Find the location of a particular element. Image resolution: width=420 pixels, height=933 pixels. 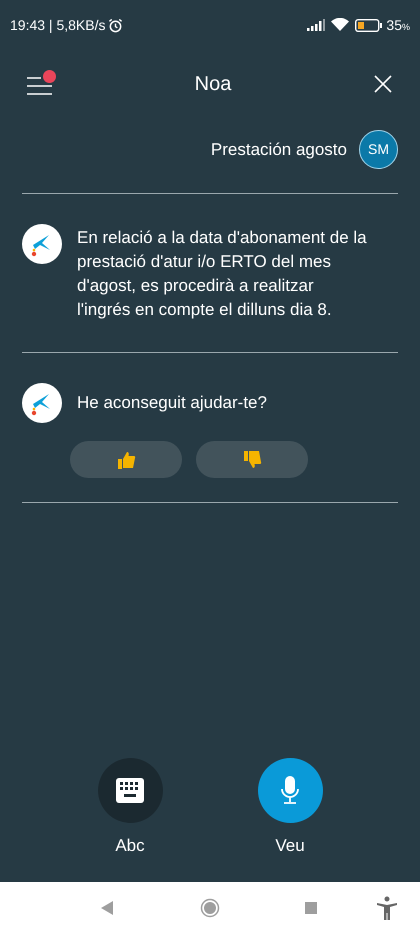

home-icon is located at coordinates (210, 908).